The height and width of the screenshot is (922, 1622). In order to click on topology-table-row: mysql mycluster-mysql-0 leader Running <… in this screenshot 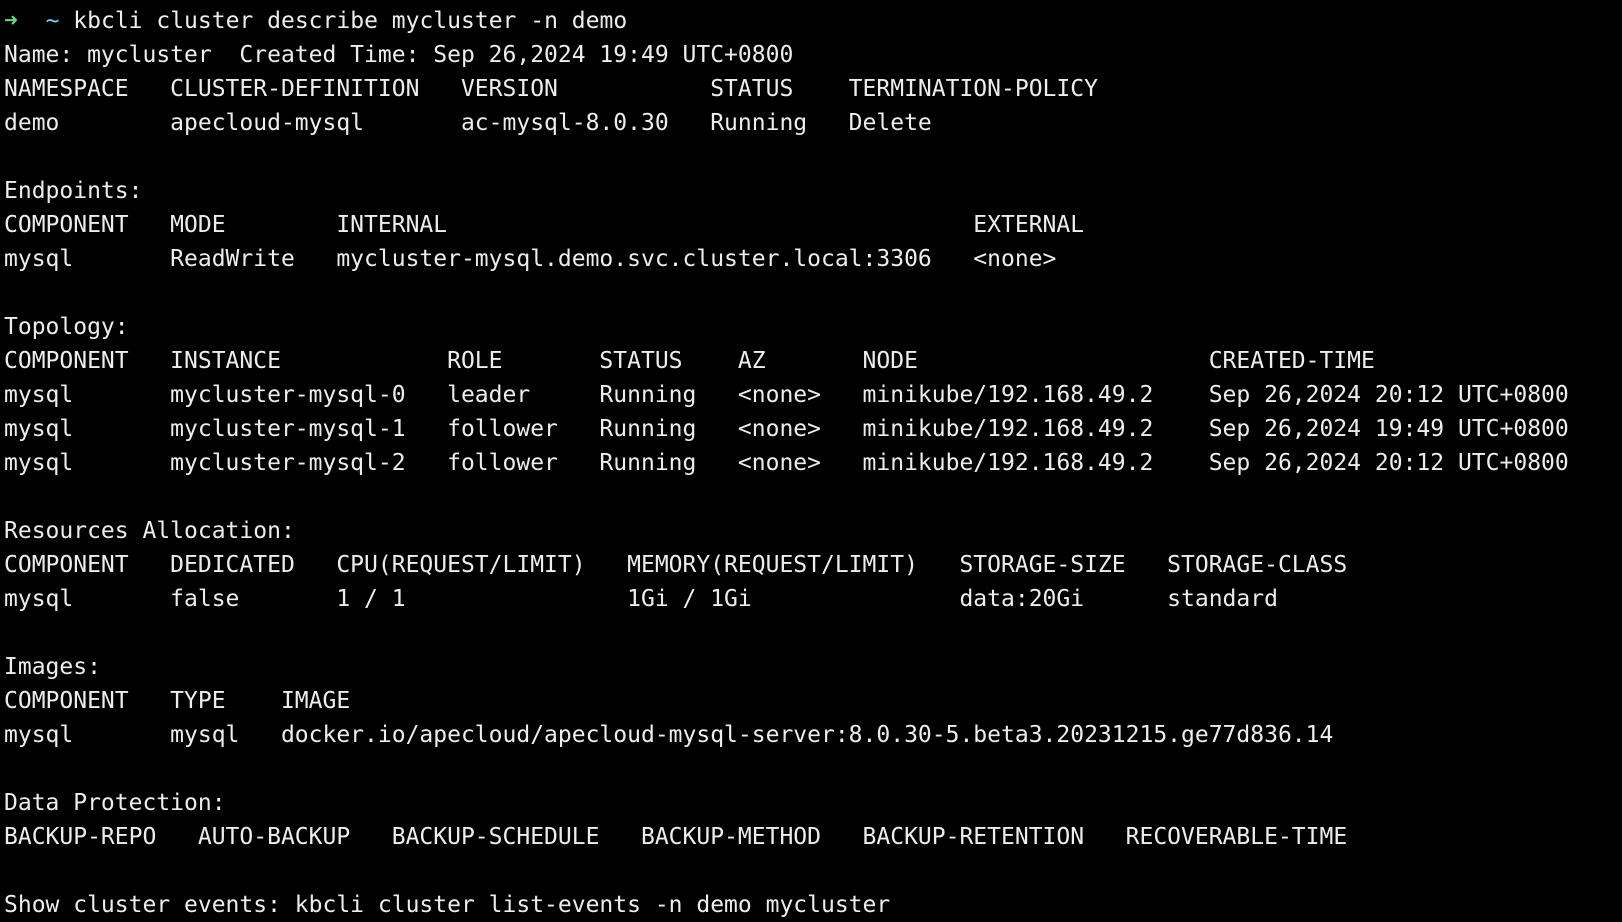, I will do `click(786, 395)`.